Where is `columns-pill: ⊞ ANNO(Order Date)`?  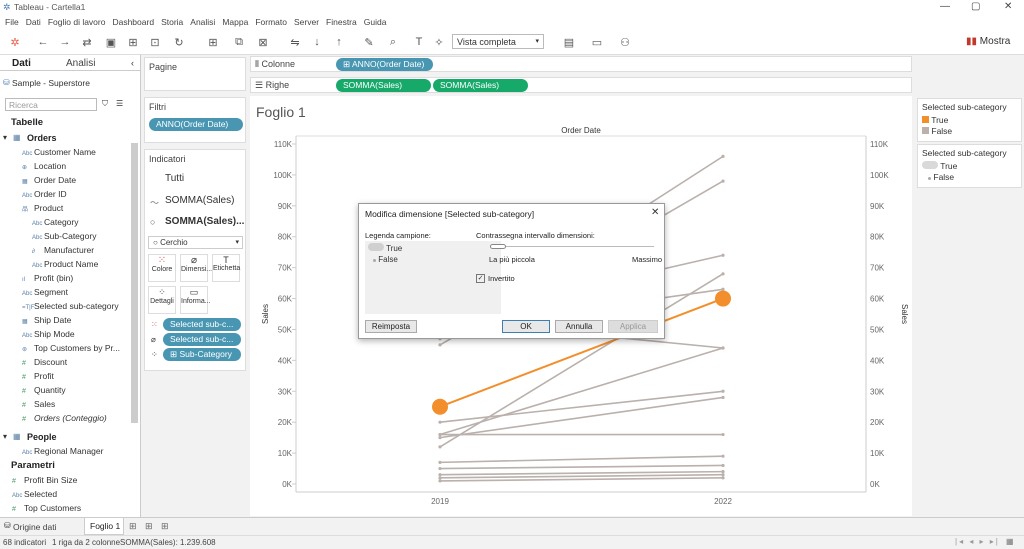
columns-pill: ⊞ ANNO(Order Date) is located at coordinates (384, 64).